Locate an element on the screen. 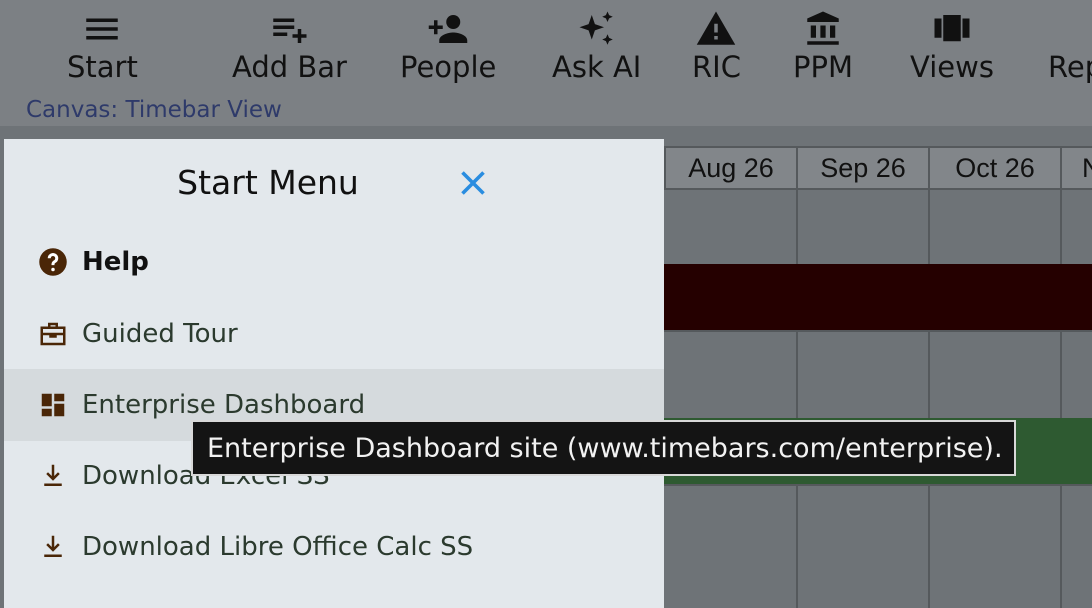 The width and height of the screenshot is (1092, 608). timebar-dark is located at coordinates (878, 297).